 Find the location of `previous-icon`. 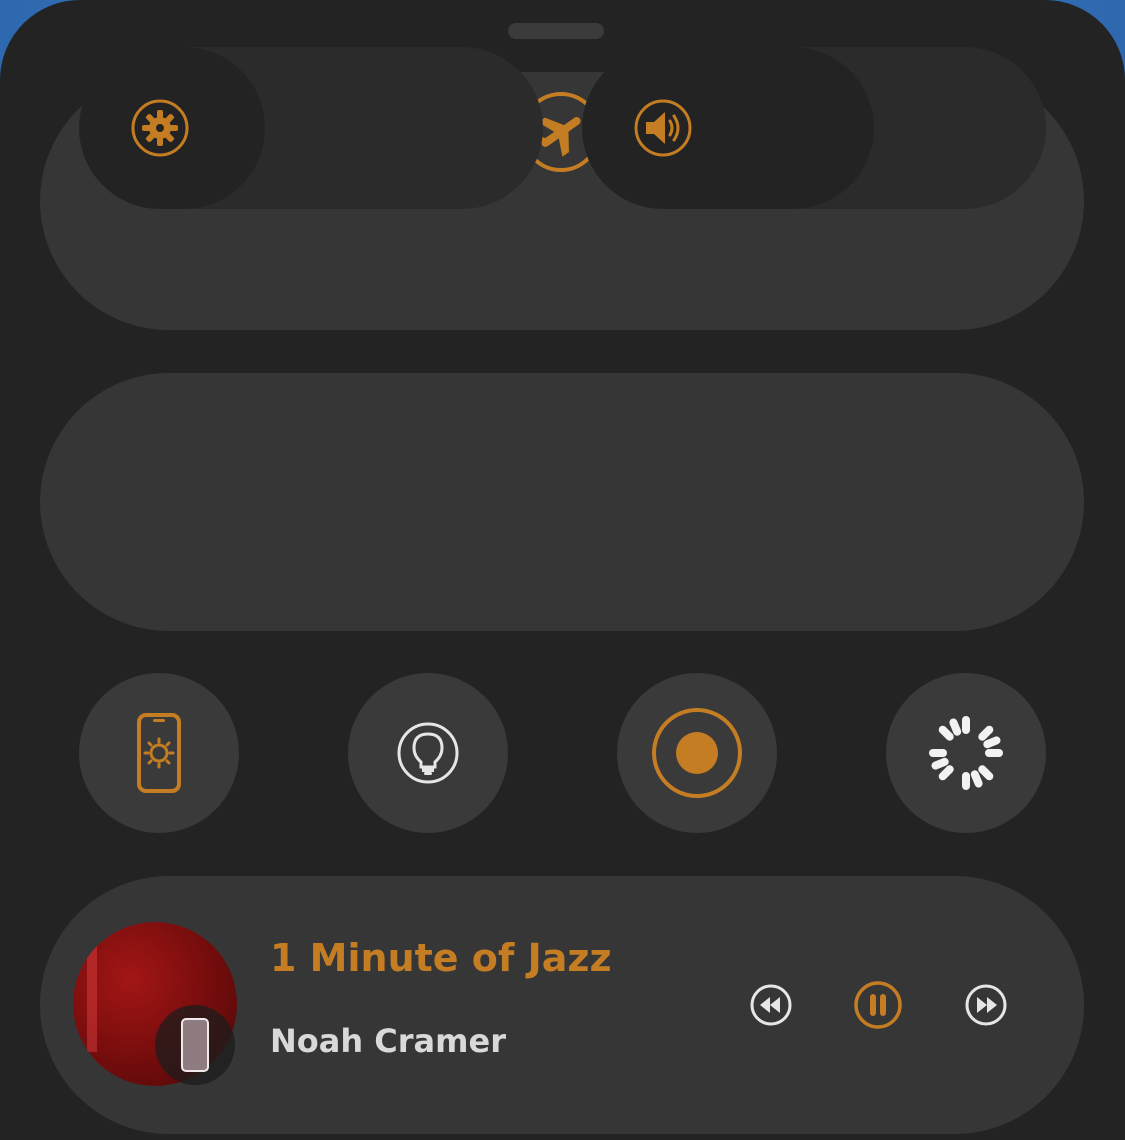

previous-icon is located at coordinates (771, 1005).